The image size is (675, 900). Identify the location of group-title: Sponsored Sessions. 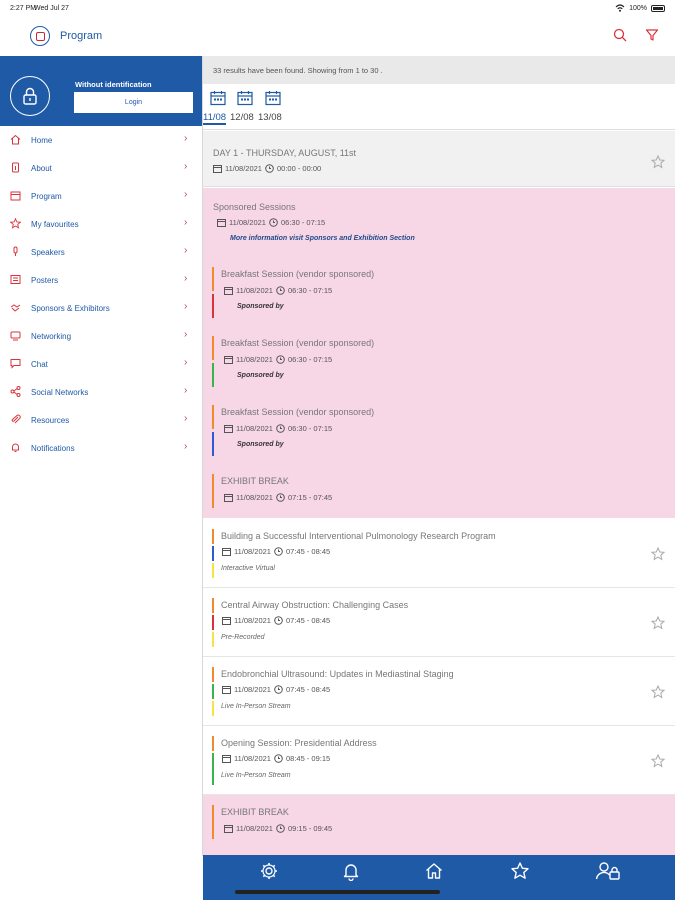
(254, 207).